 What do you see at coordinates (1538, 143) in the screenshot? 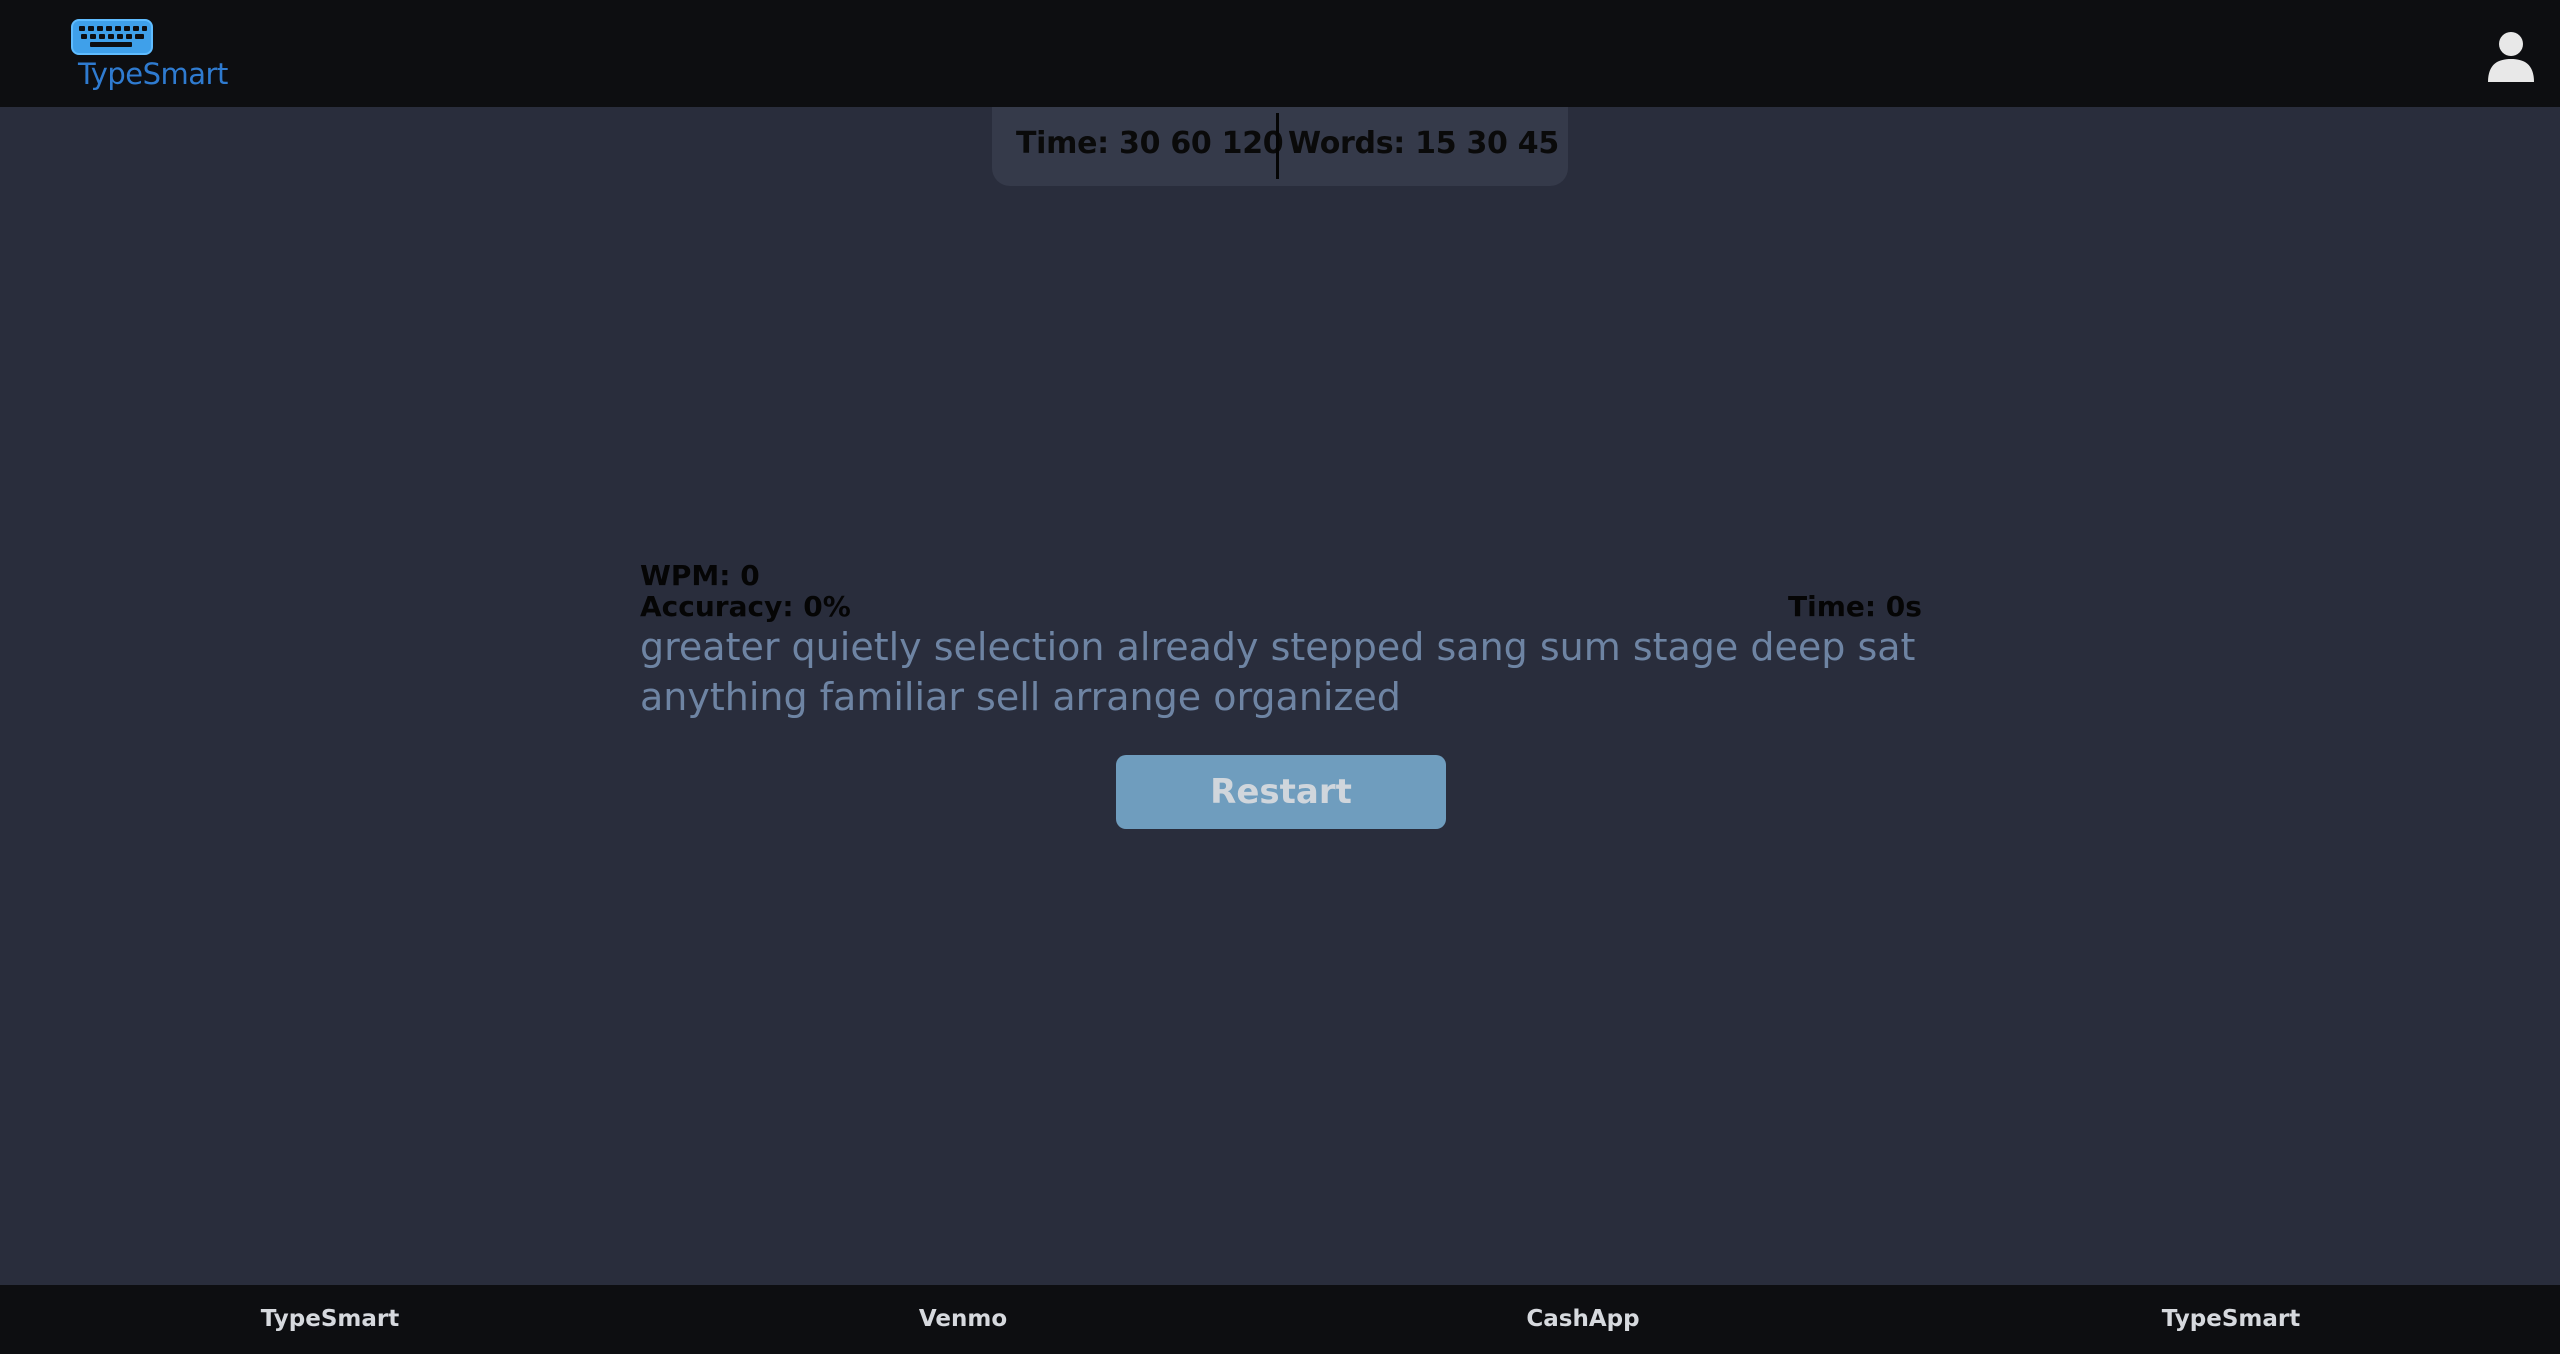
I see `words-option-45: 45` at bounding box center [1538, 143].